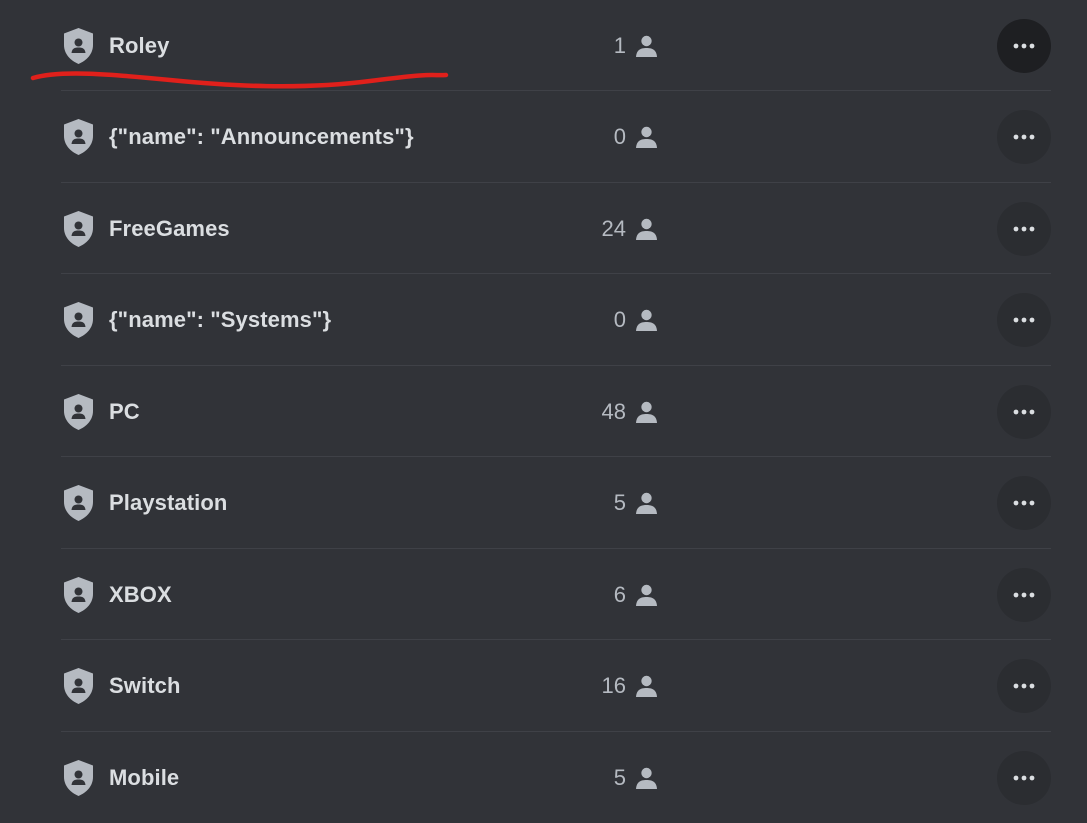 This screenshot has height=823, width=1087. I want to click on member-count: 48, so click(613, 411).